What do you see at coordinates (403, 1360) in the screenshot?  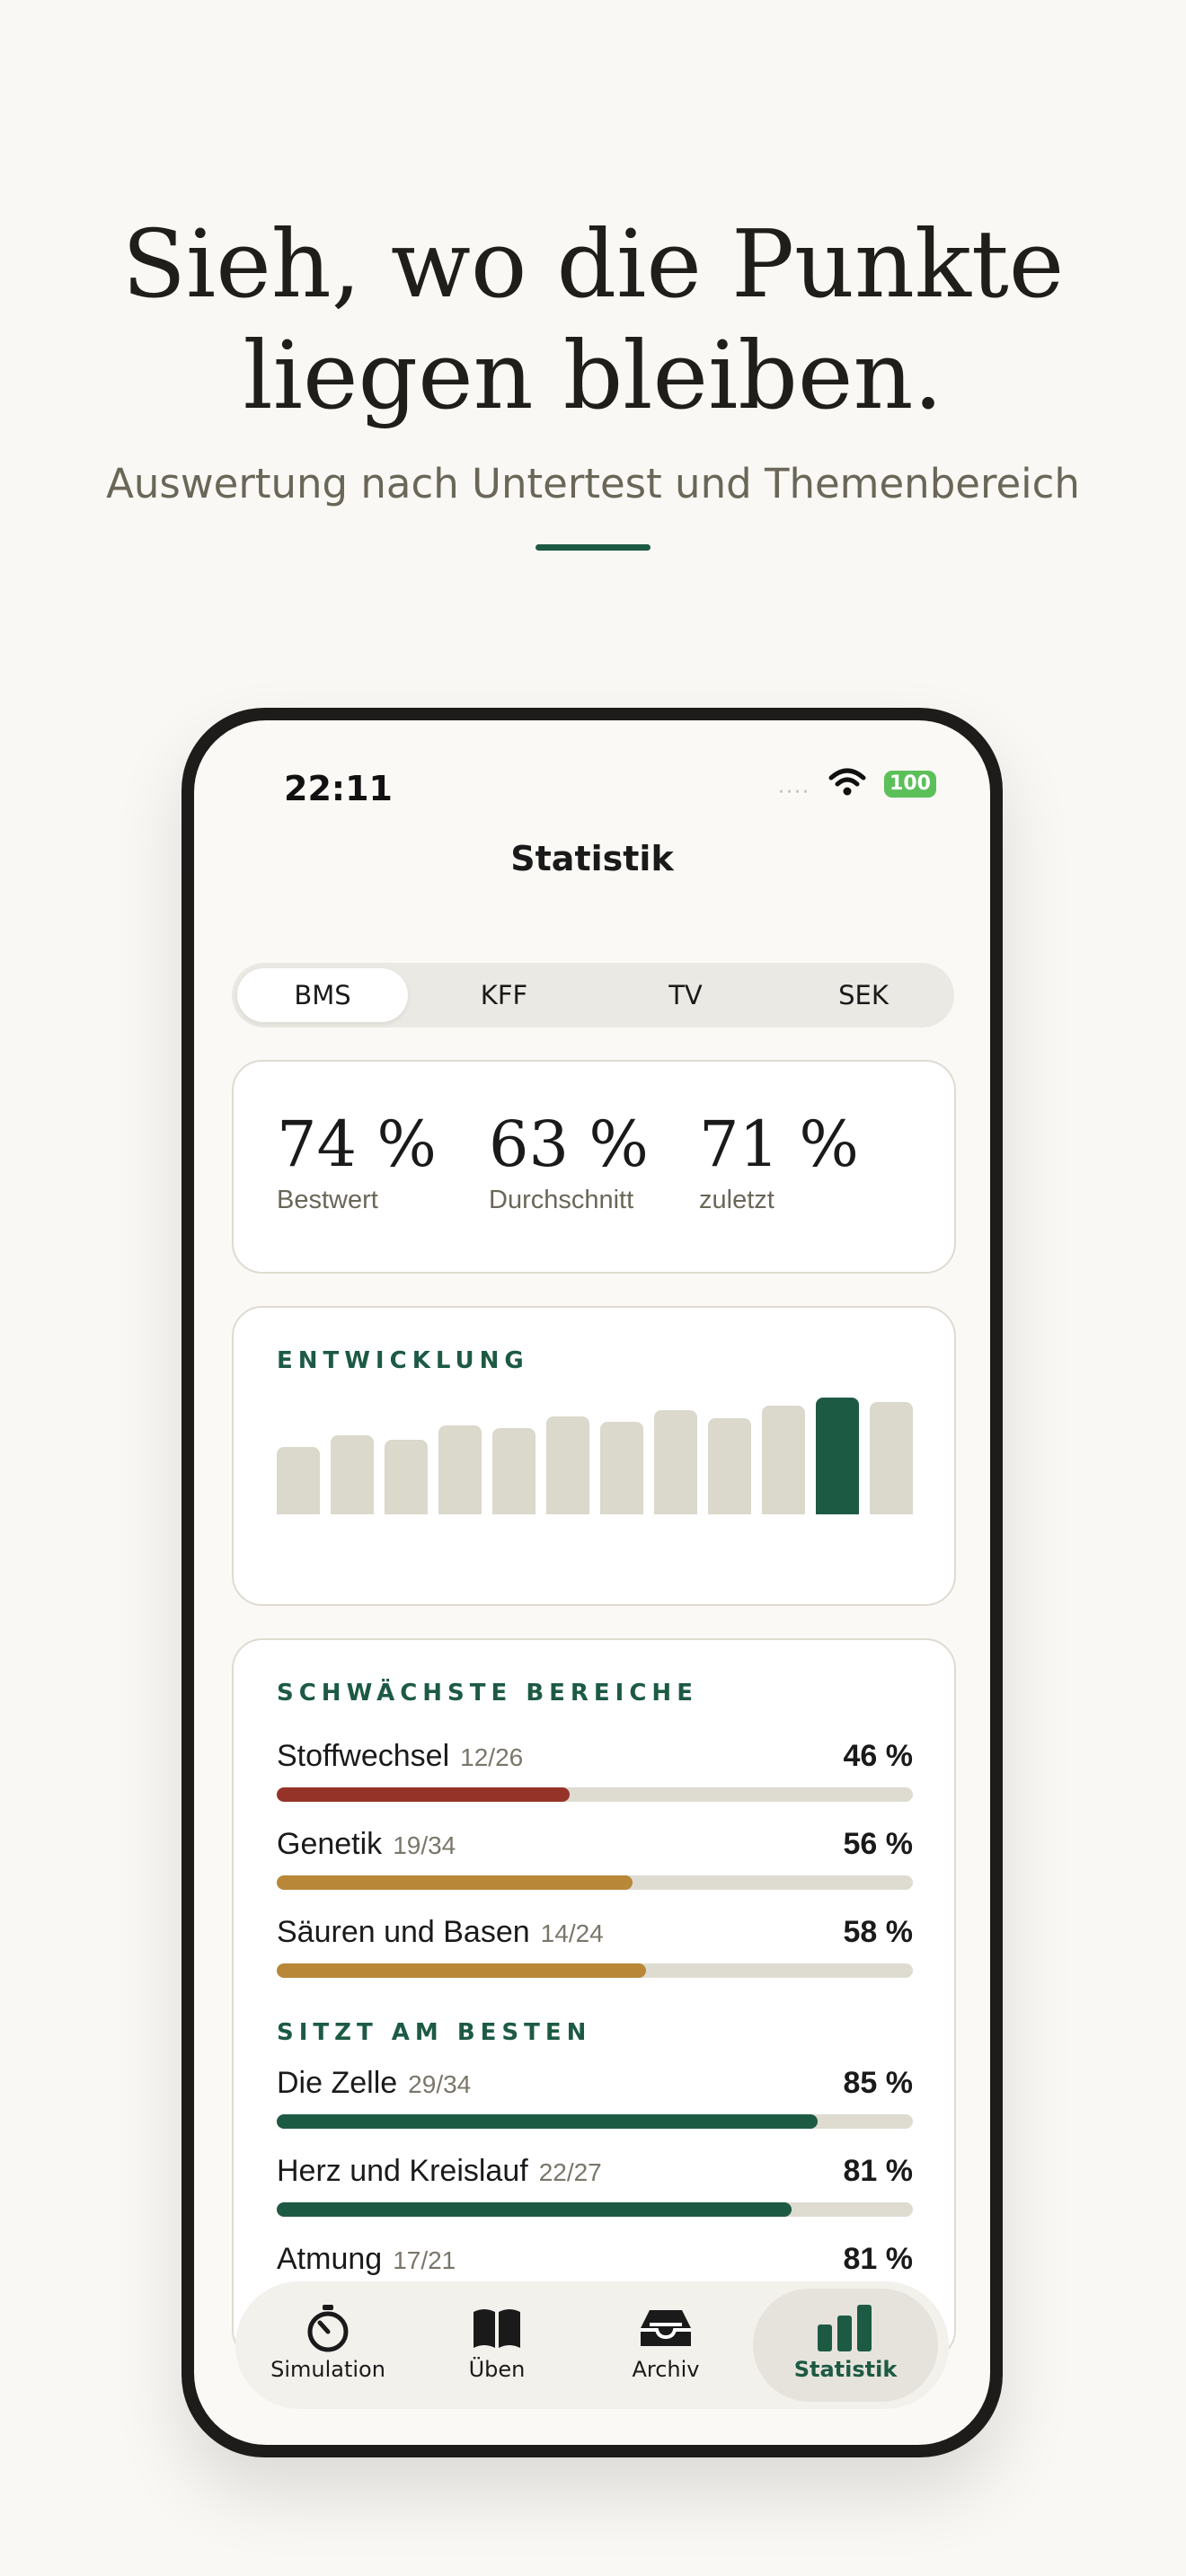 I see `development-label: ENTWICKLUNG` at bounding box center [403, 1360].